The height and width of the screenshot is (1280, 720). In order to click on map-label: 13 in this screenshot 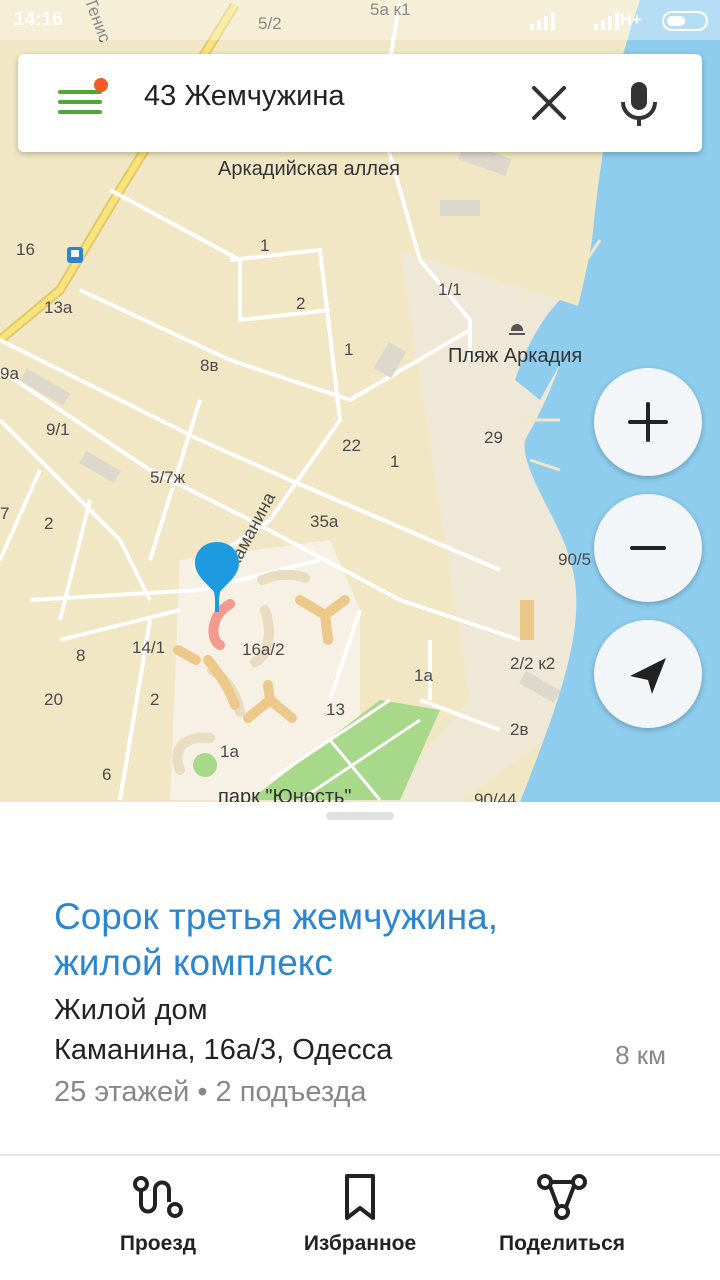, I will do `click(335, 709)`.